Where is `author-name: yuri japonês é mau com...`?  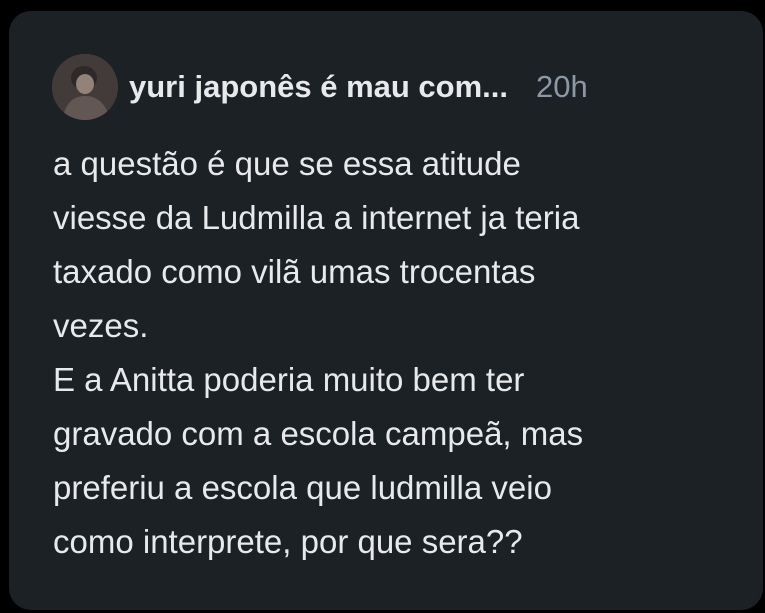
author-name: yuri japonês é mau com... is located at coordinates (318, 87).